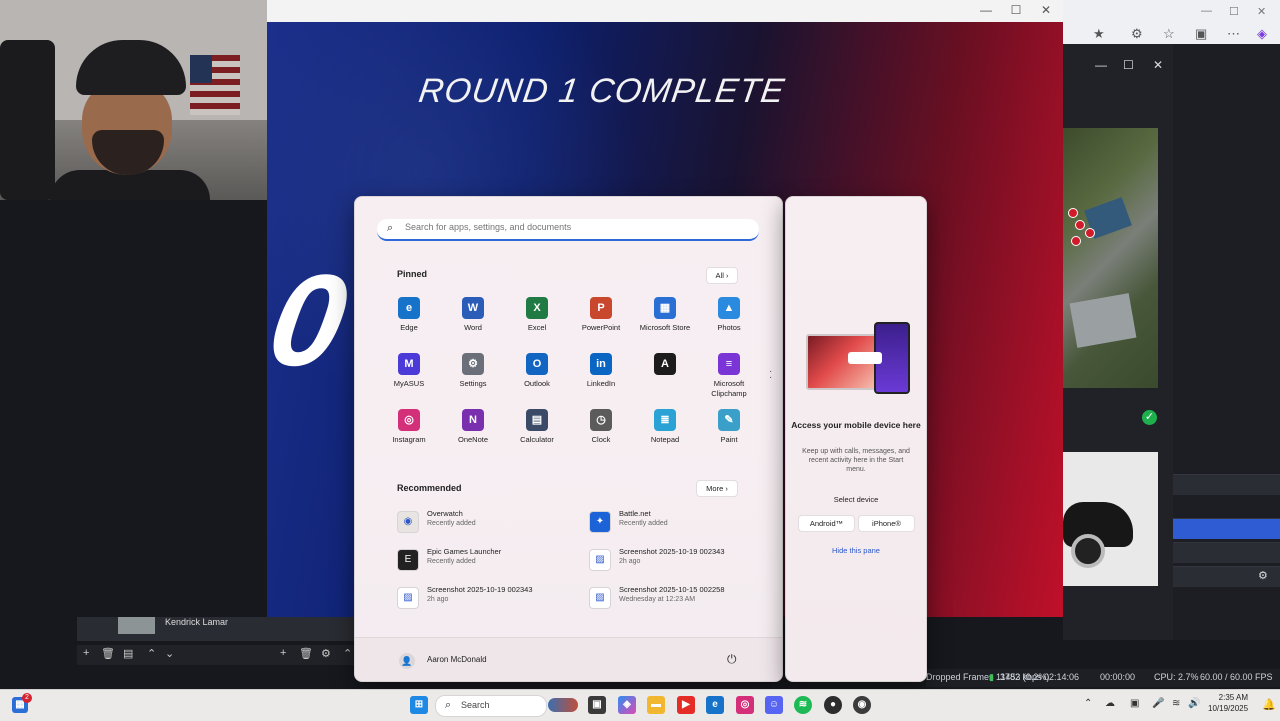 The image size is (1280, 721). Describe the element at coordinates (862, 705) in the screenshot. I see `obs-icon: ◉` at that location.